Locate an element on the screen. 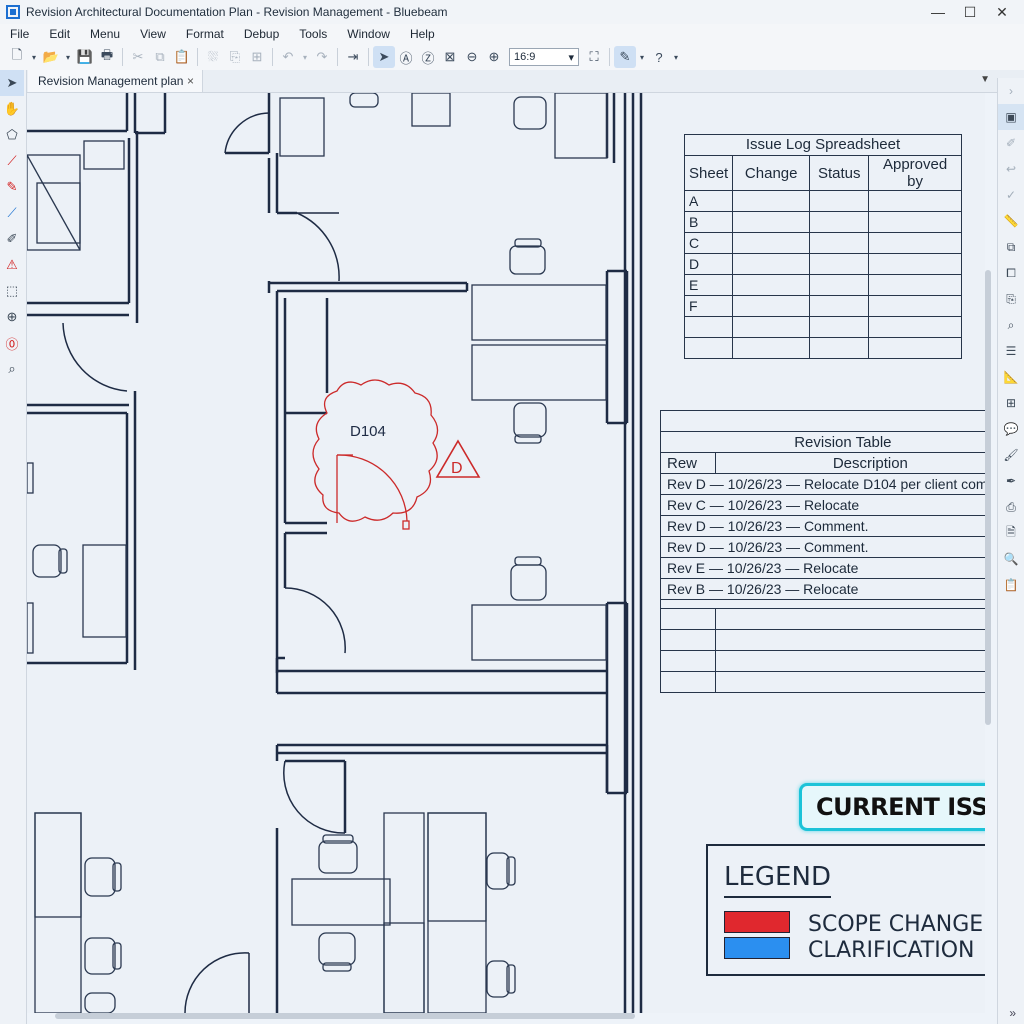 This screenshot has width=1024, height=1024. menu-view: View is located at coordinates (153, 34).